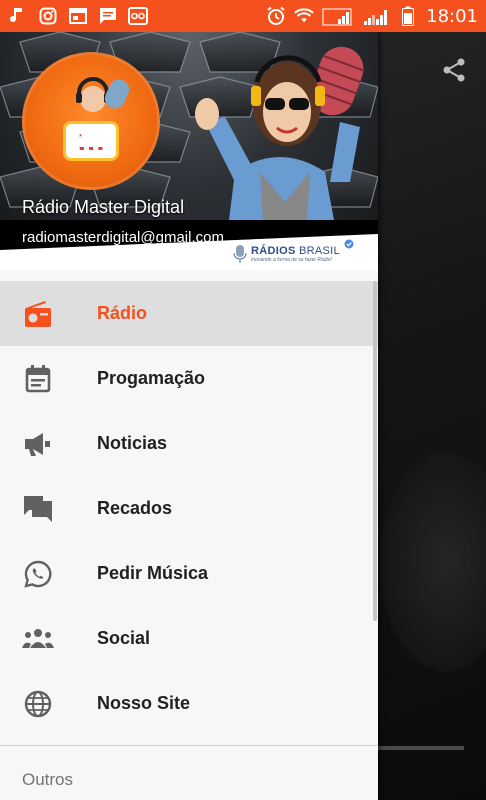 The image size is (486, 800). I want to click on menu-label-social: Social, so click(124, 638).